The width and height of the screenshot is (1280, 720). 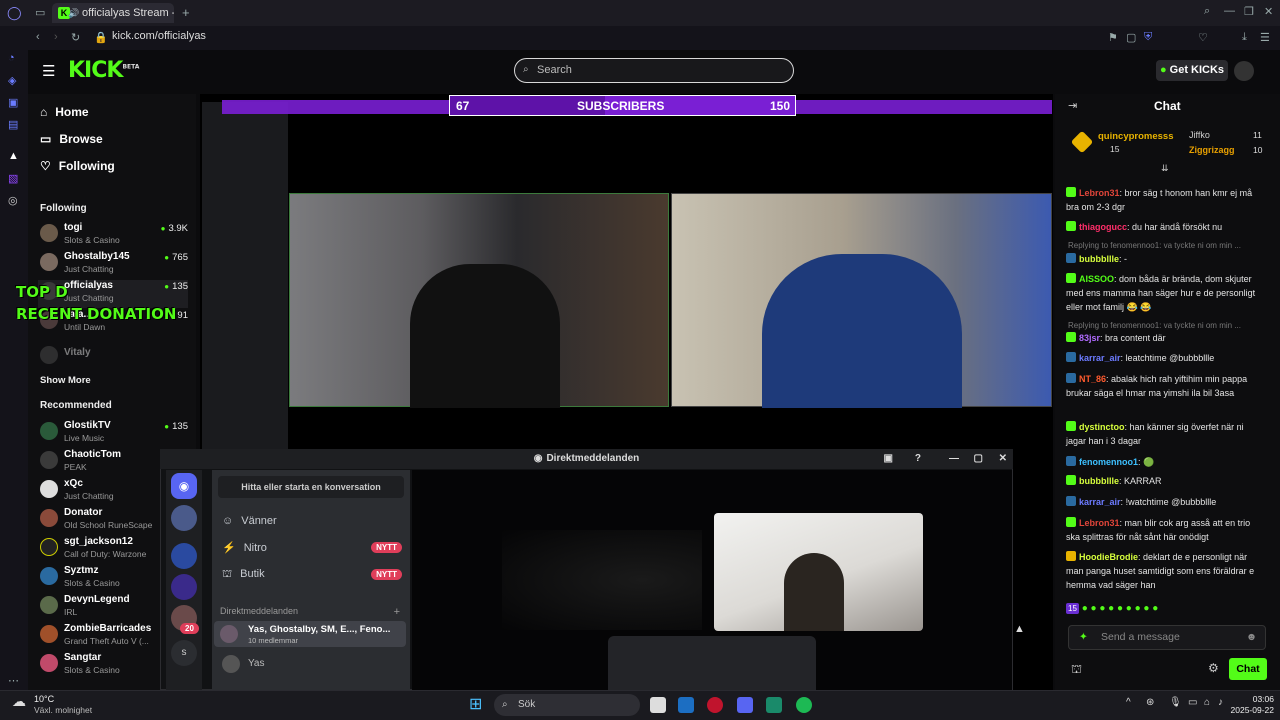 What do you see at coordinates (311, 487) in the screenshot?
I see `find-conversation-button: Hitta eller starta en konversation` at bounding box center [311, 487].